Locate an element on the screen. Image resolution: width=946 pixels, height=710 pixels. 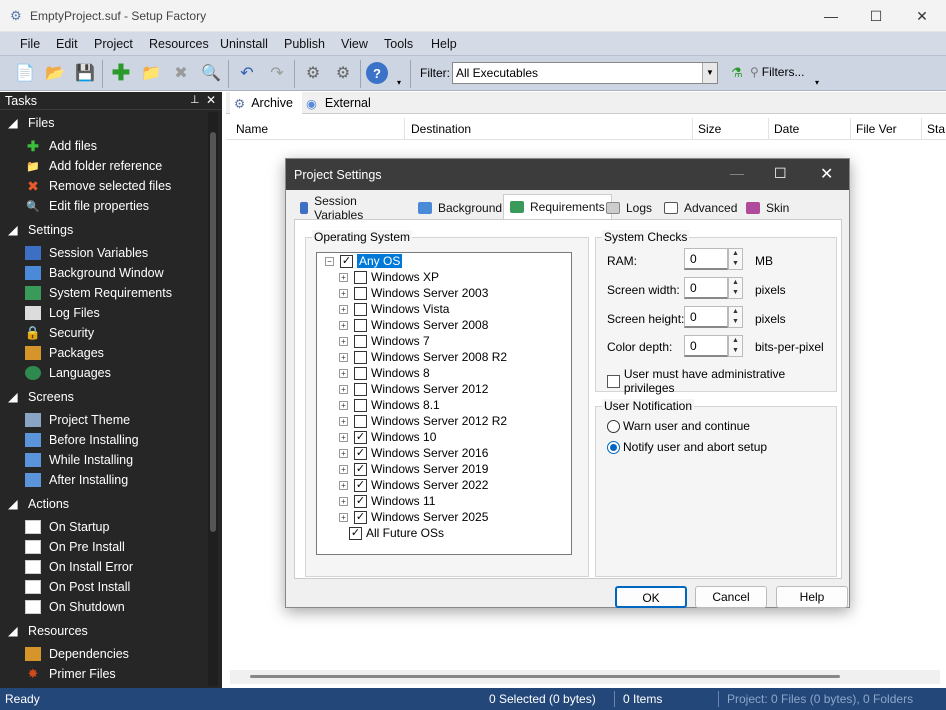
admin-checkbox is located at coordinates (613, 381).